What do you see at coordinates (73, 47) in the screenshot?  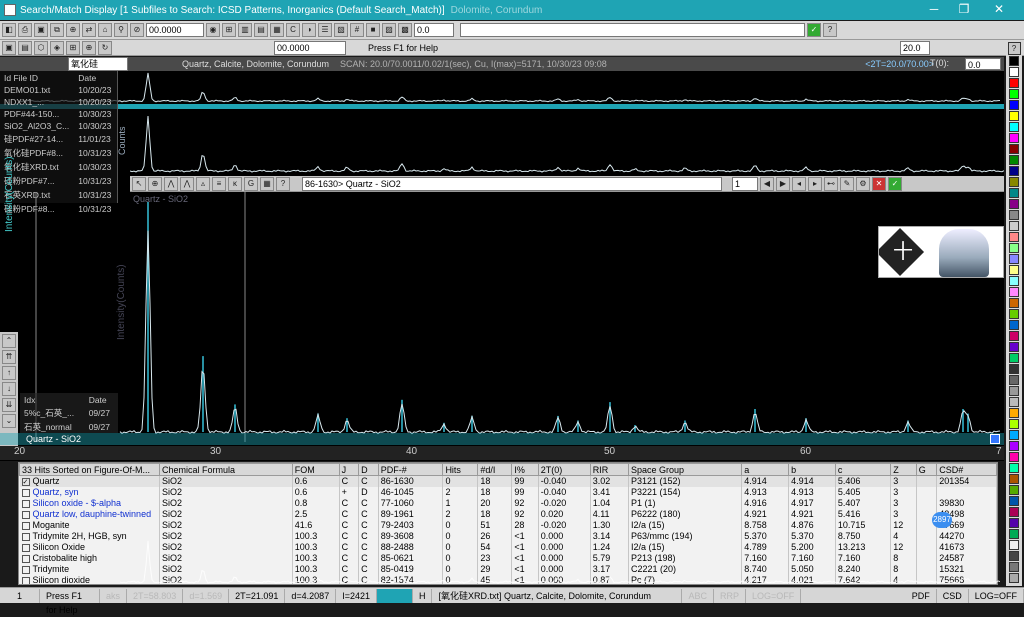 I see `tool5-icon: ⊞` at bounding box center [73, 47].